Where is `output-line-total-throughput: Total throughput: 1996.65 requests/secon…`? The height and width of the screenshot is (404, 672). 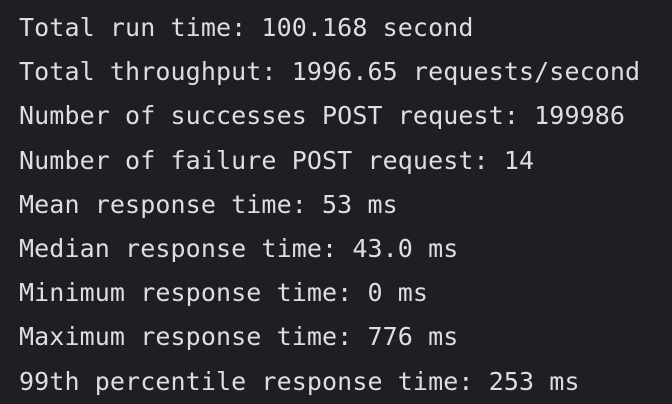 output-line-total-throughput: Total throughput: 1996.65 requests/secon… is located at coordinates (330, 72).